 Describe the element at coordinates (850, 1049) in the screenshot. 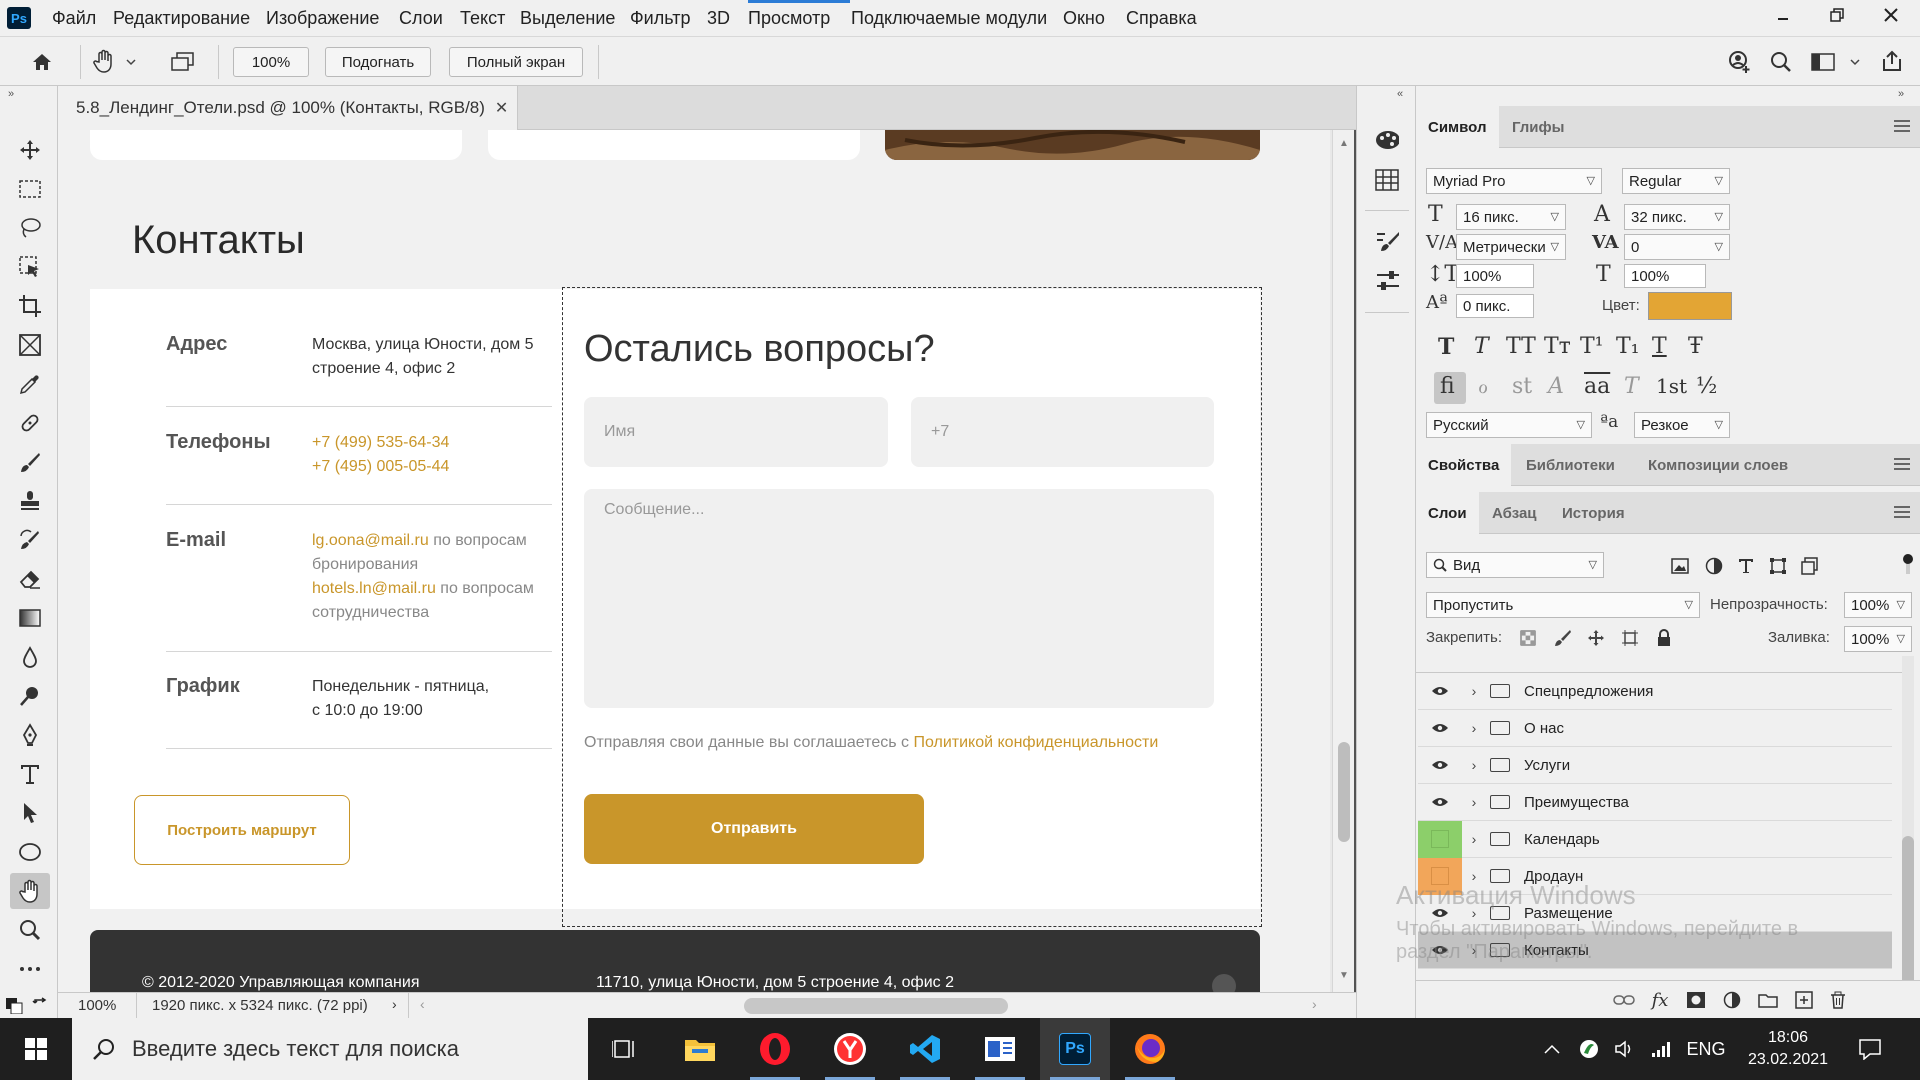

I see `yandex-browser-icon` at that location.